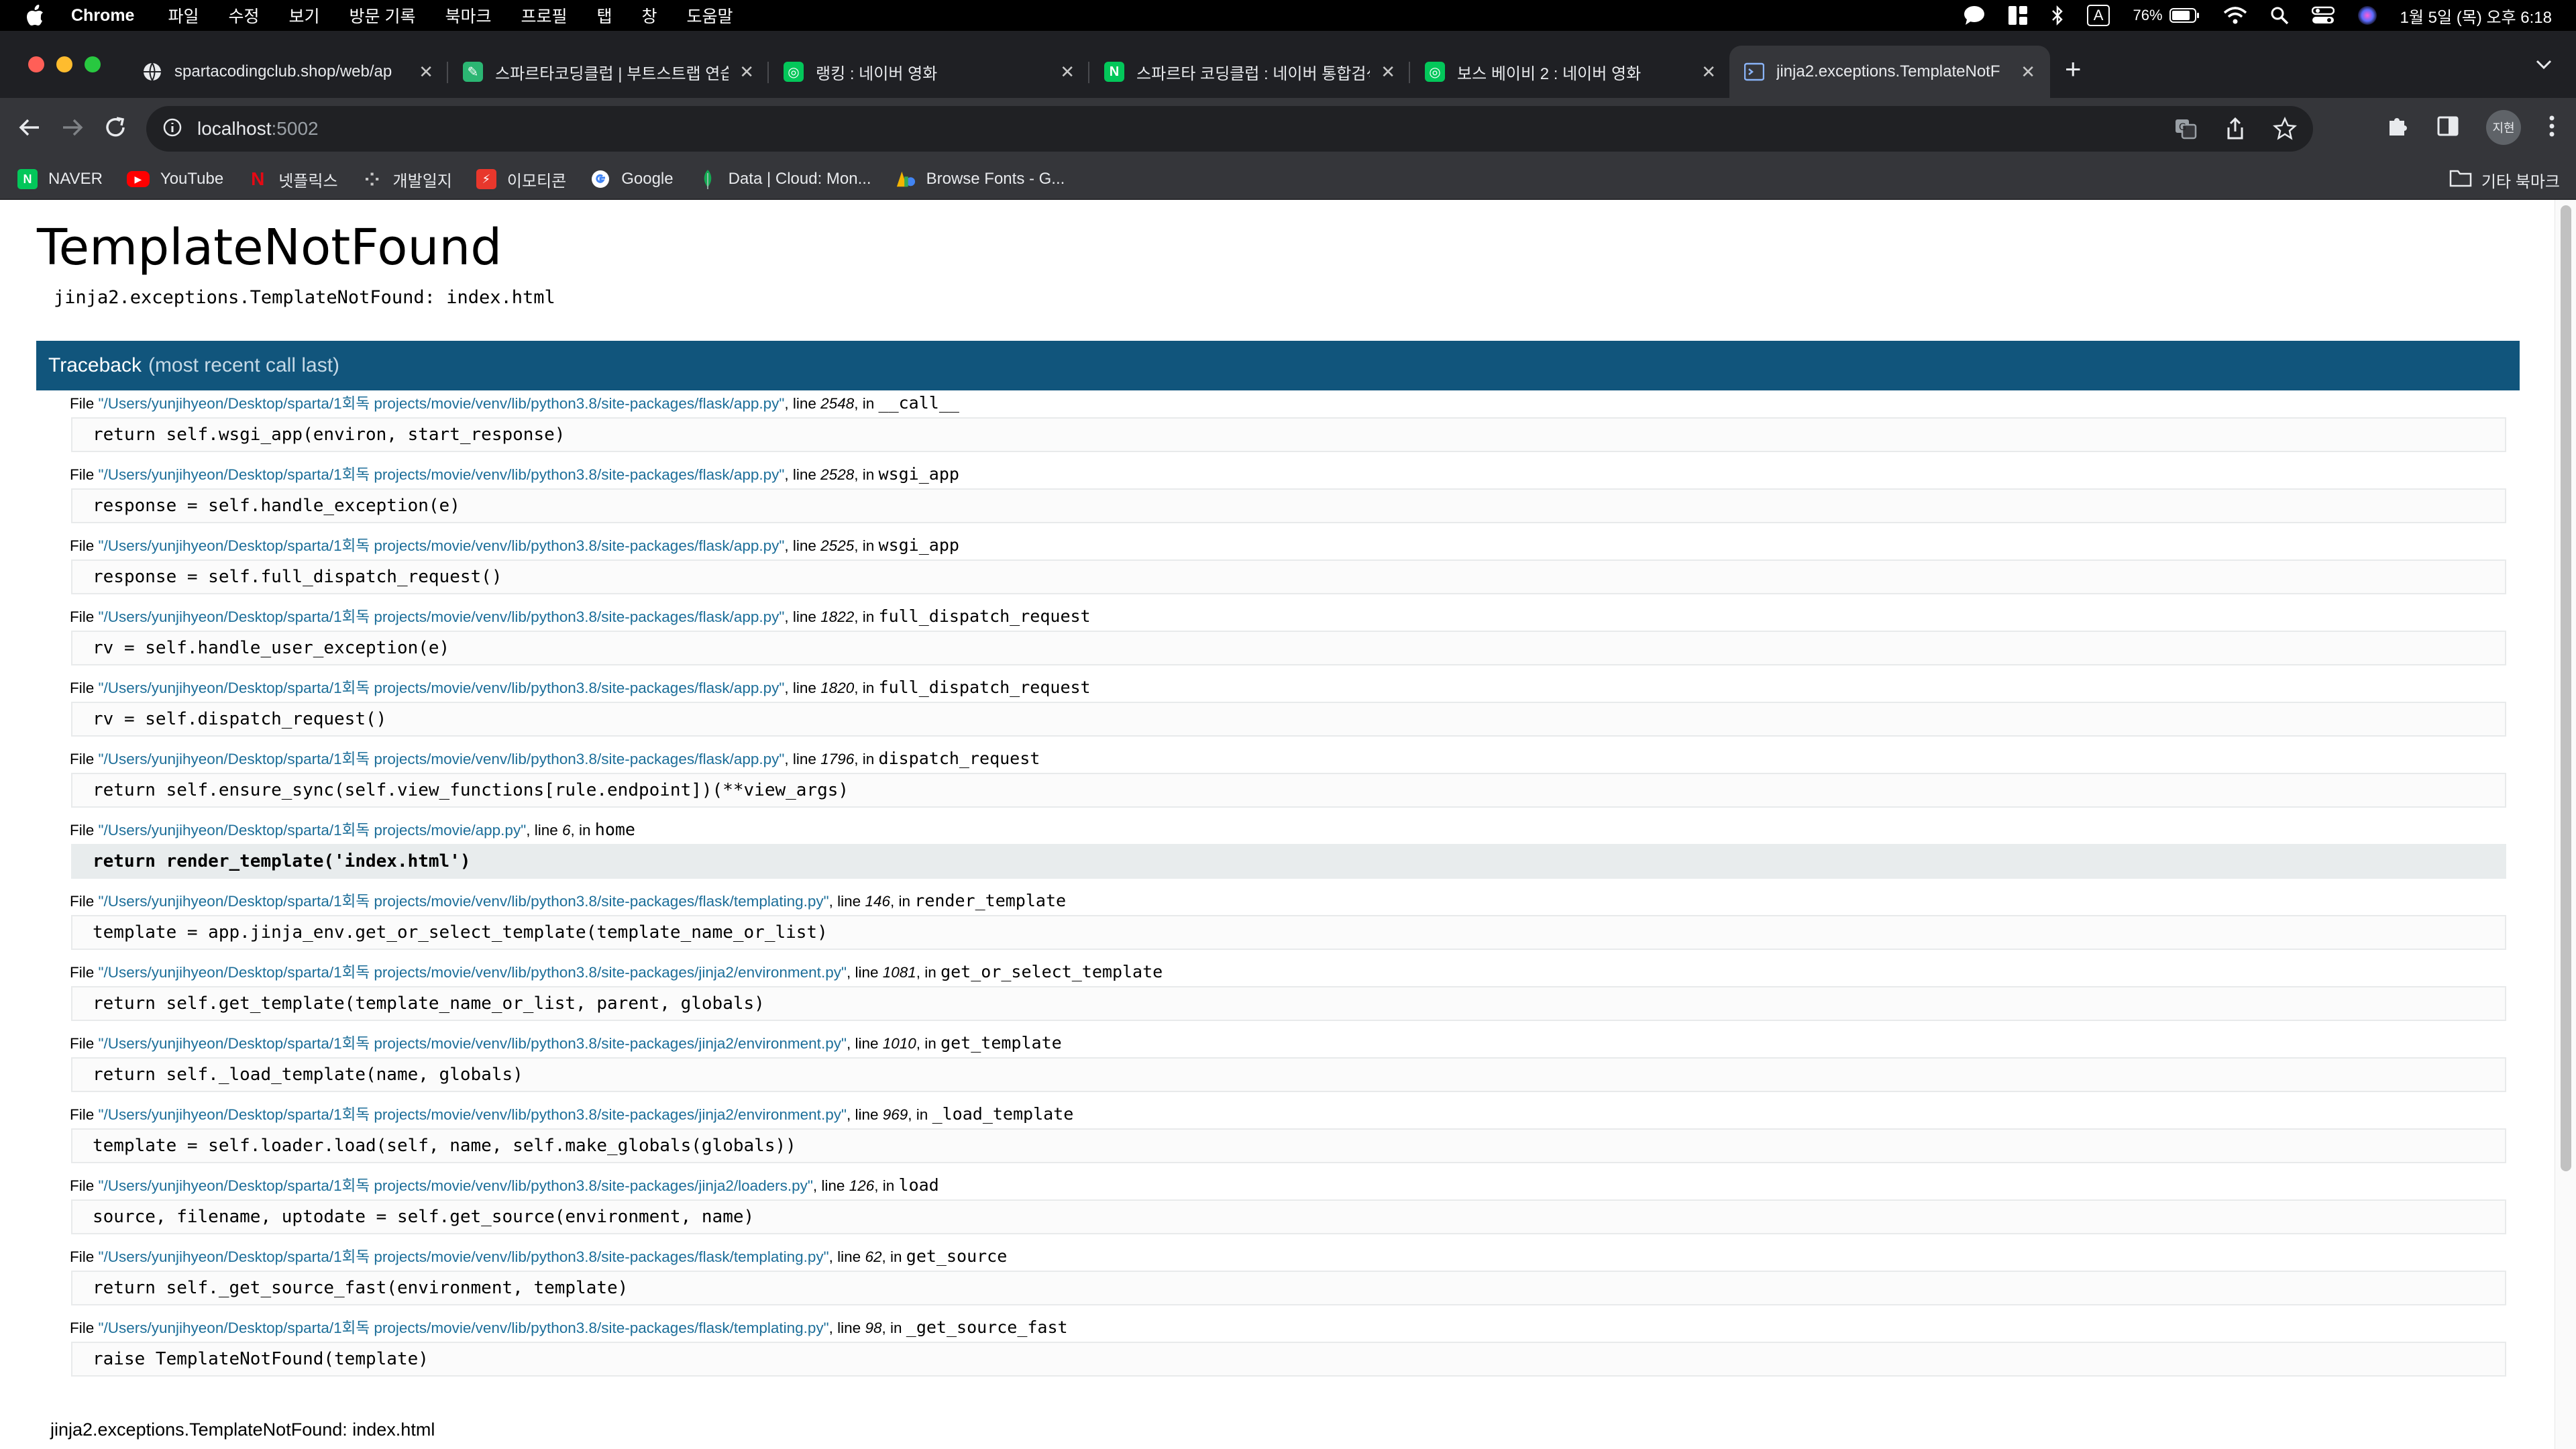 This screenshot has width=2576, height=1449. What do you see at coordinates (93, 64) in the screenshot?
I see `window-zoom-button` at bounding box center [93, 64].